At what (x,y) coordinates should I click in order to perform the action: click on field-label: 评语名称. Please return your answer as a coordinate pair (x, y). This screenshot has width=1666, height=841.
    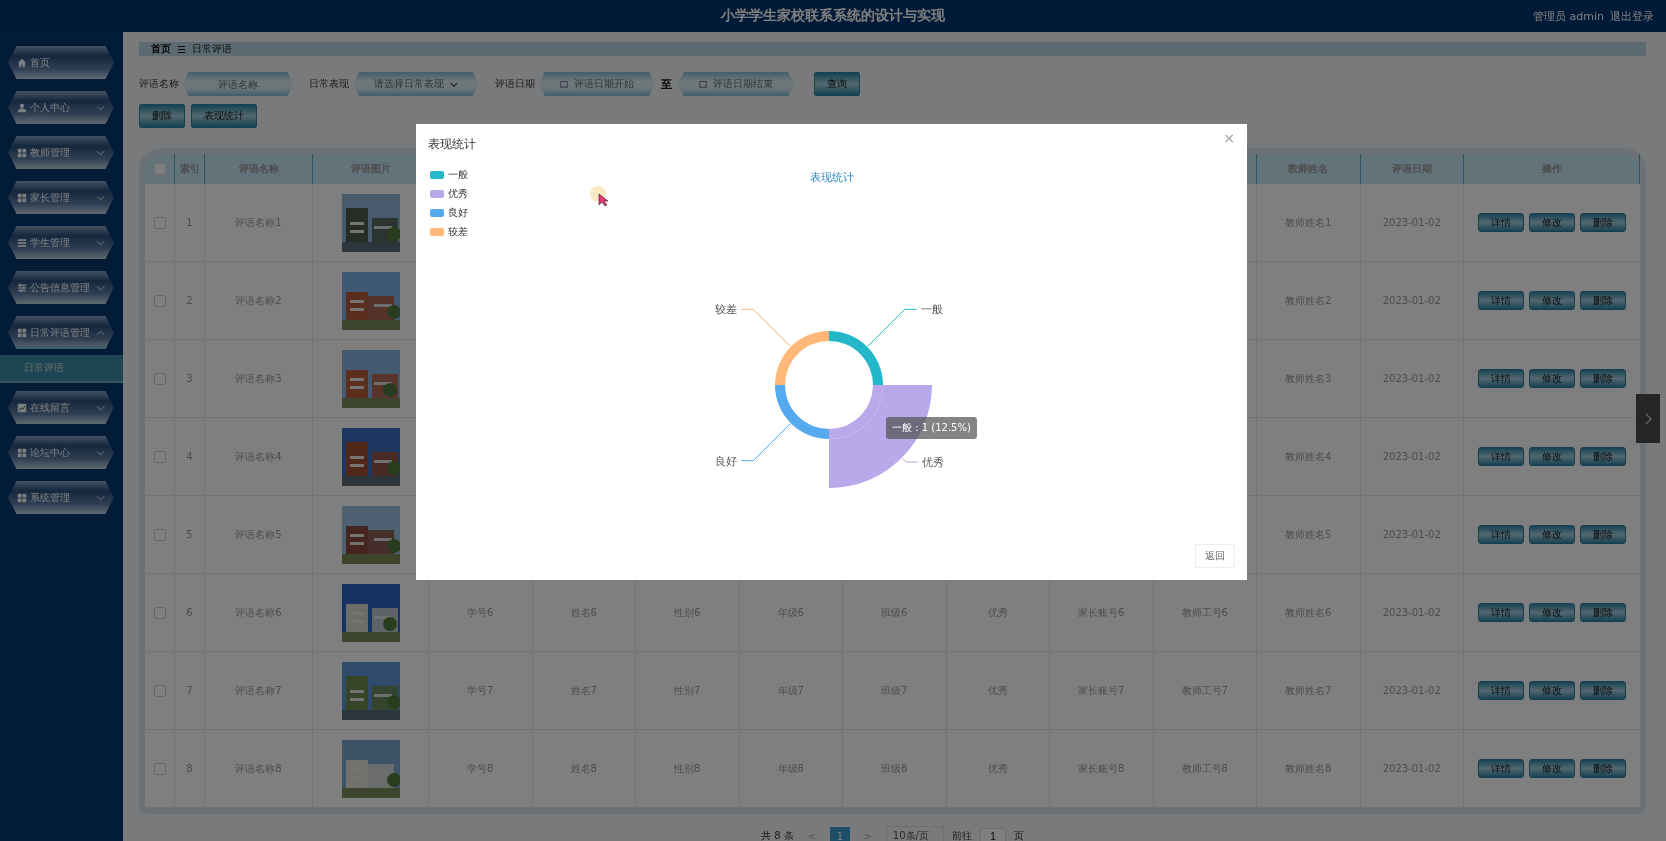
    Looking at the image, I should click on (159, 84).